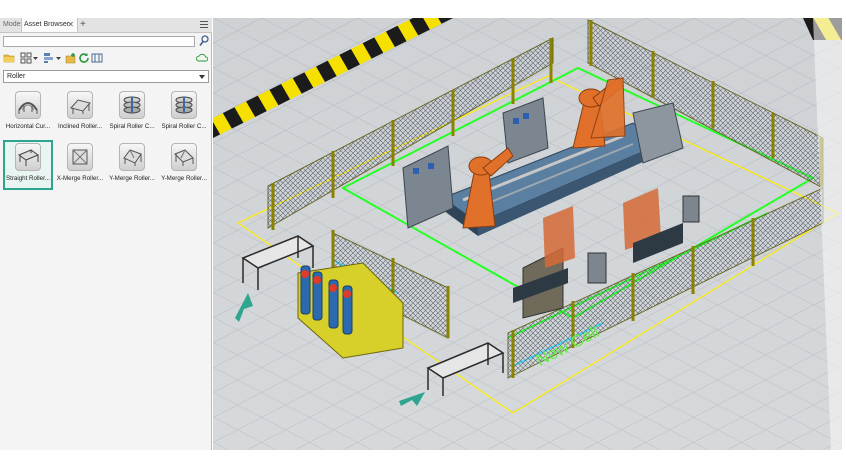 The height and width of the screenshot is (470, 846). I want to click on horizontal-curve-roller-icon, so click(28, 105).